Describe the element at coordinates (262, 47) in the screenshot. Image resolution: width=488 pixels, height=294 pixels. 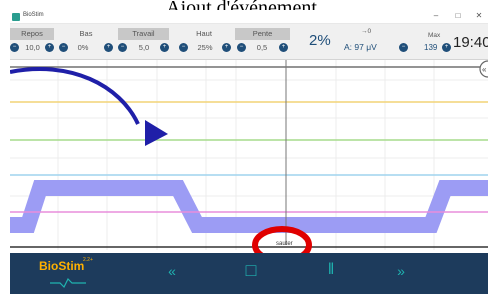
I see `param-pente-value: 0,5` at that location.